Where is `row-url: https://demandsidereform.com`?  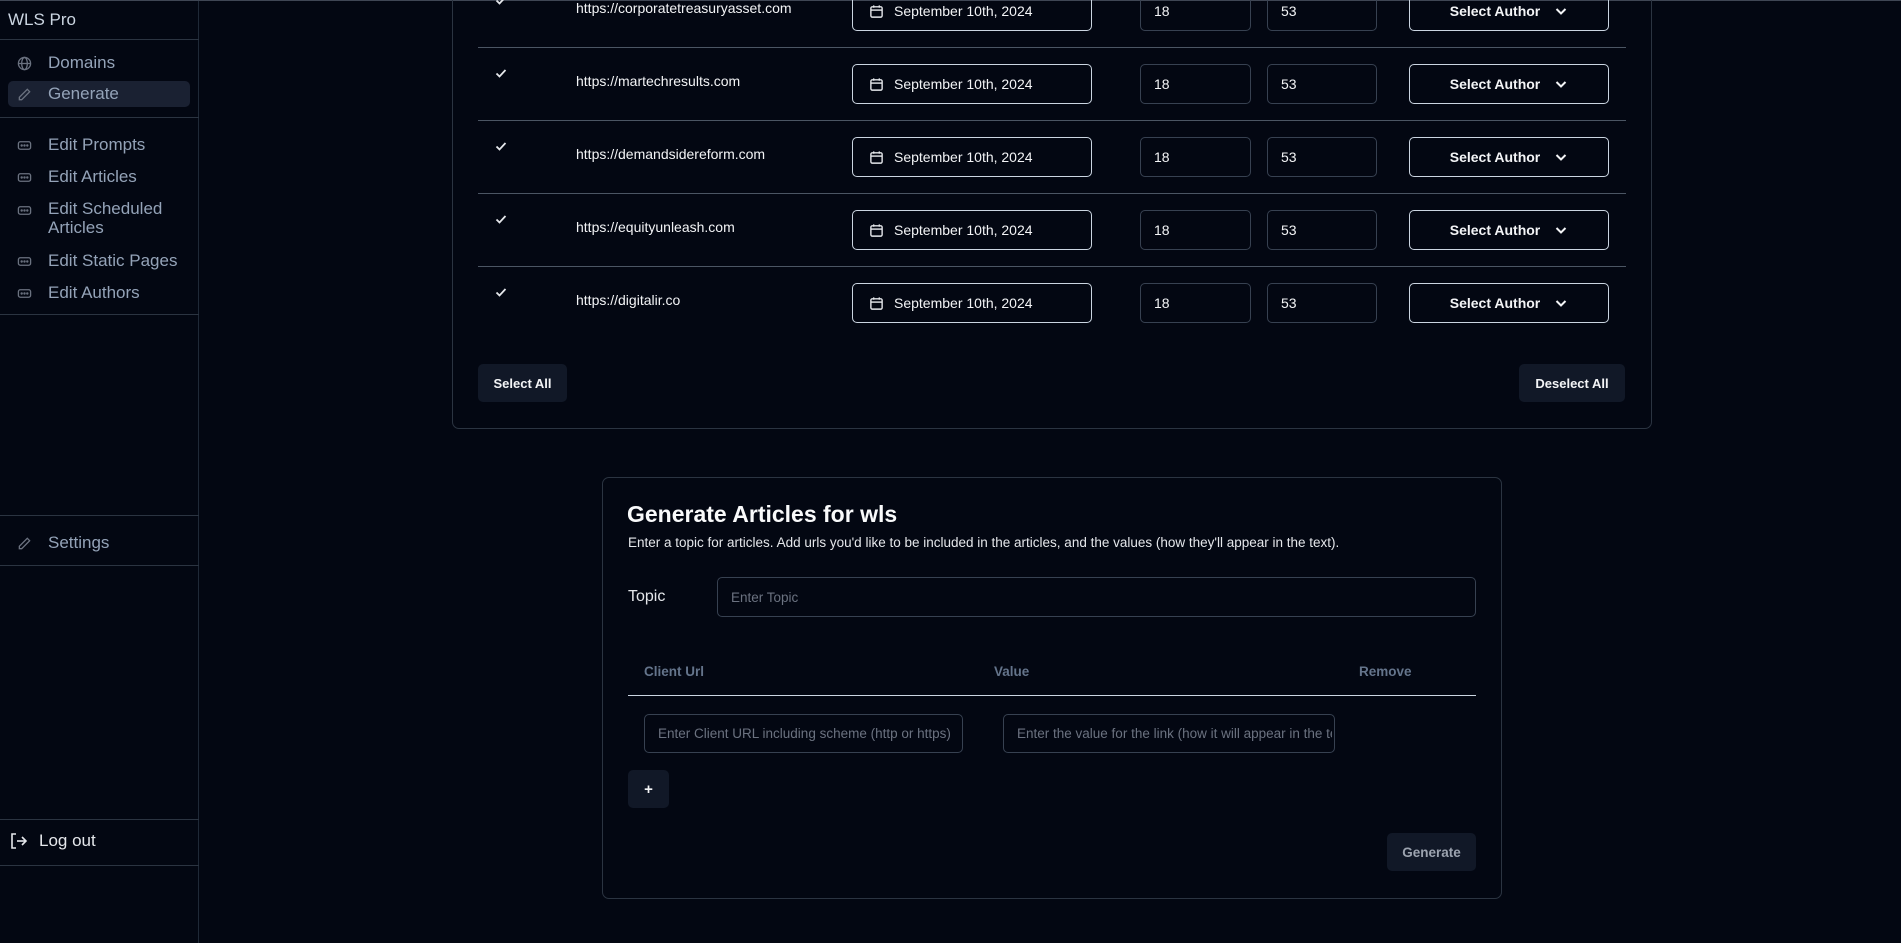
row-url: https://demandsidereform.com is located at coordinates (671, 154).